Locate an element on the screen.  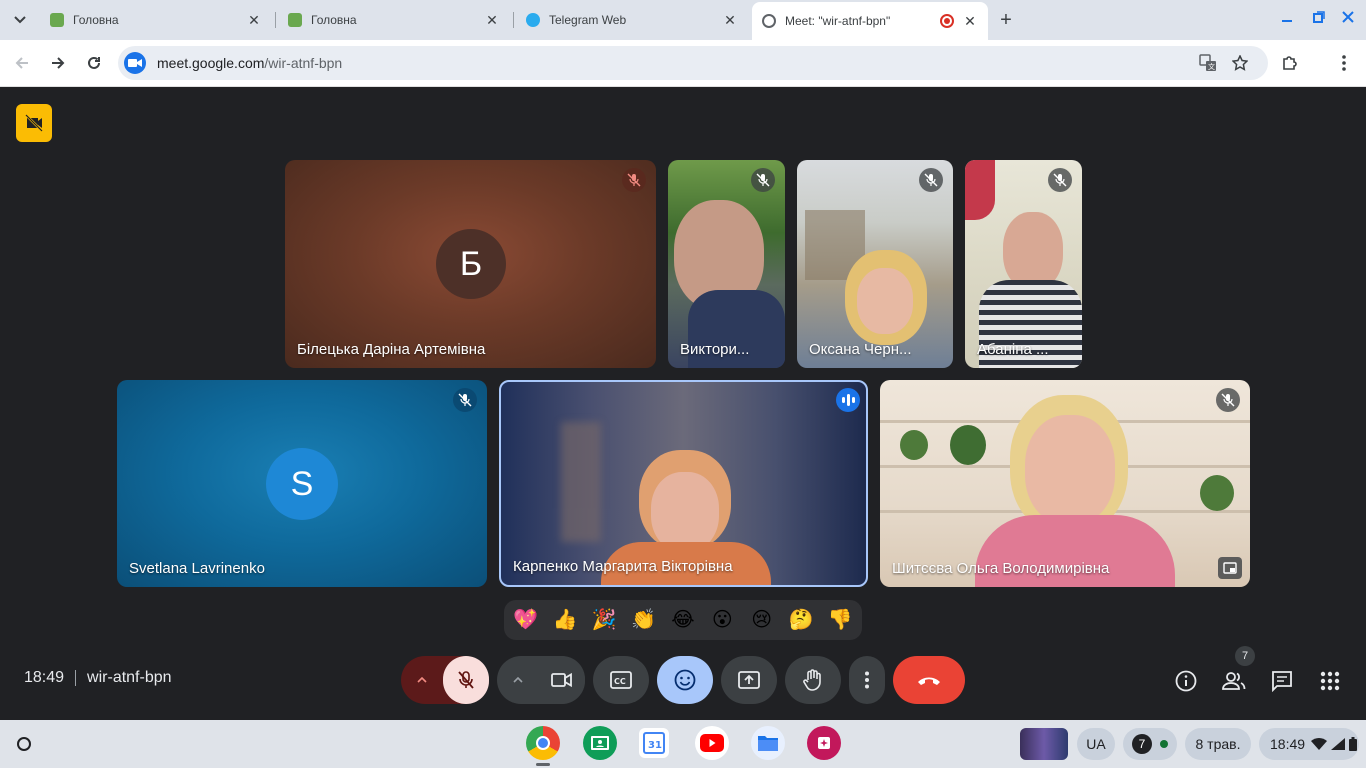
video-icon is located at coordinates (135, 63).